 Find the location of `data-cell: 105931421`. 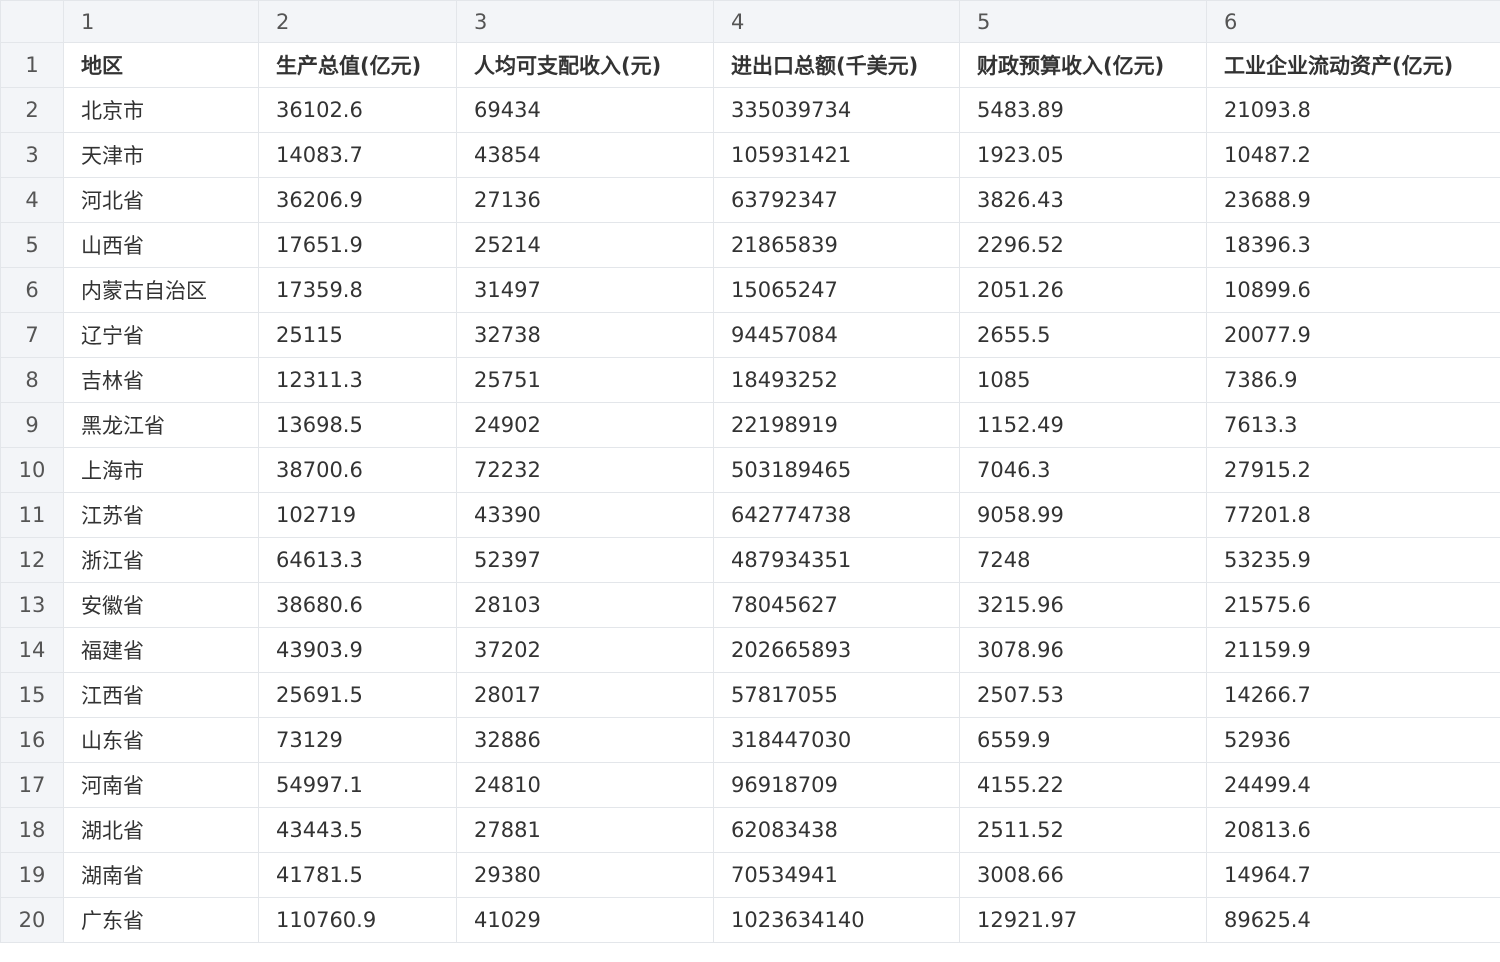

data-cell: 105931421 is located at coordinates (836, 155).